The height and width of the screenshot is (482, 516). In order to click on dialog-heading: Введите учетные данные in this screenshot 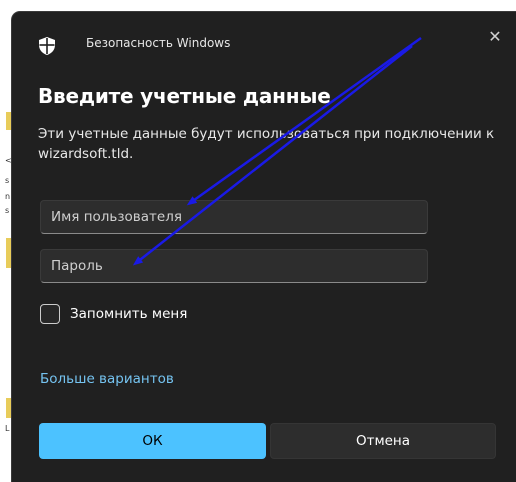, I will do `click(184, 96)`.